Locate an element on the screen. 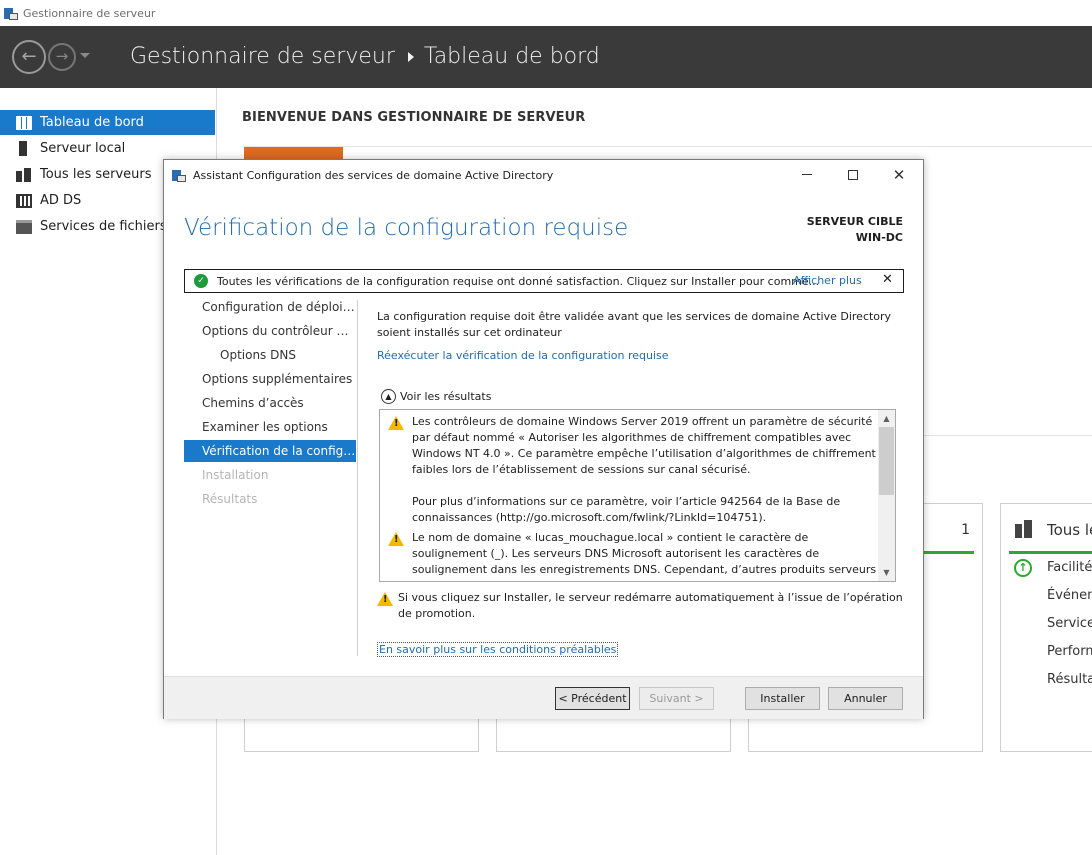 Image resolution: width=1092 pixels, height=855 pixels. next-button: Suivant > is located at coordinates (676, 698).